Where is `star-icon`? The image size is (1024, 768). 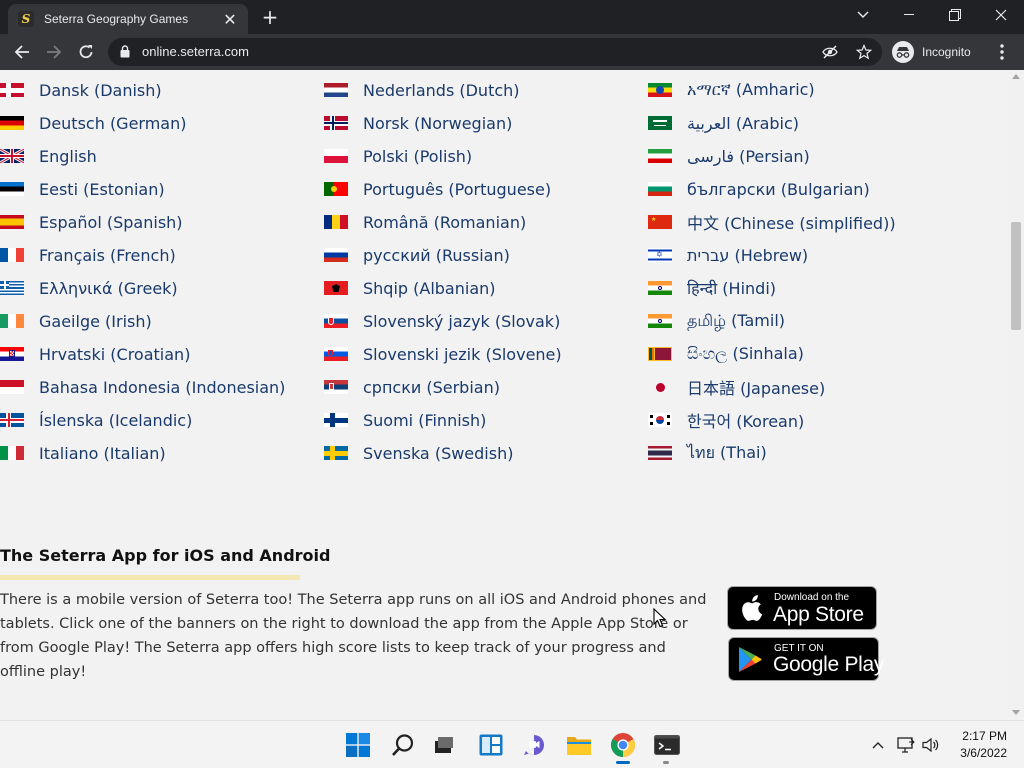 star-icon is located at coordinates (864, 52).